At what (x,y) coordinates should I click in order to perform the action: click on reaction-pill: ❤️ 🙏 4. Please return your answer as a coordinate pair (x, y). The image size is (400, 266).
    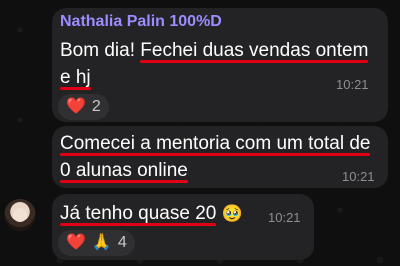
    Looking at the image, I should click on (96, 243).